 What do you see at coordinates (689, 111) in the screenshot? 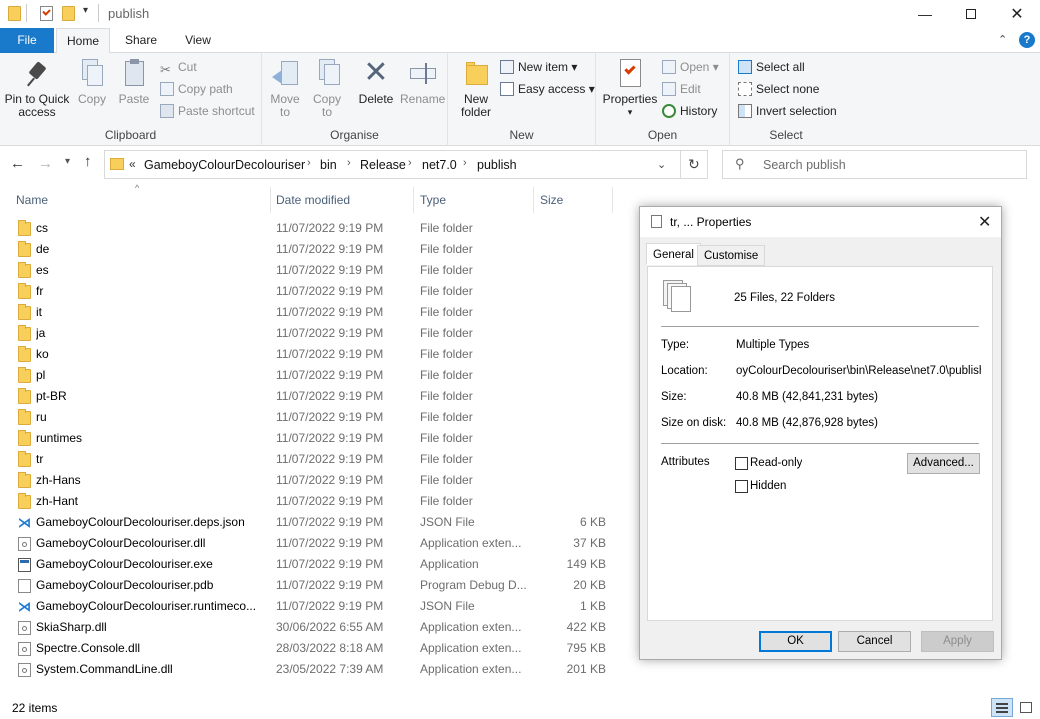
I see `history-button: History` at bounding box center [689, 111].